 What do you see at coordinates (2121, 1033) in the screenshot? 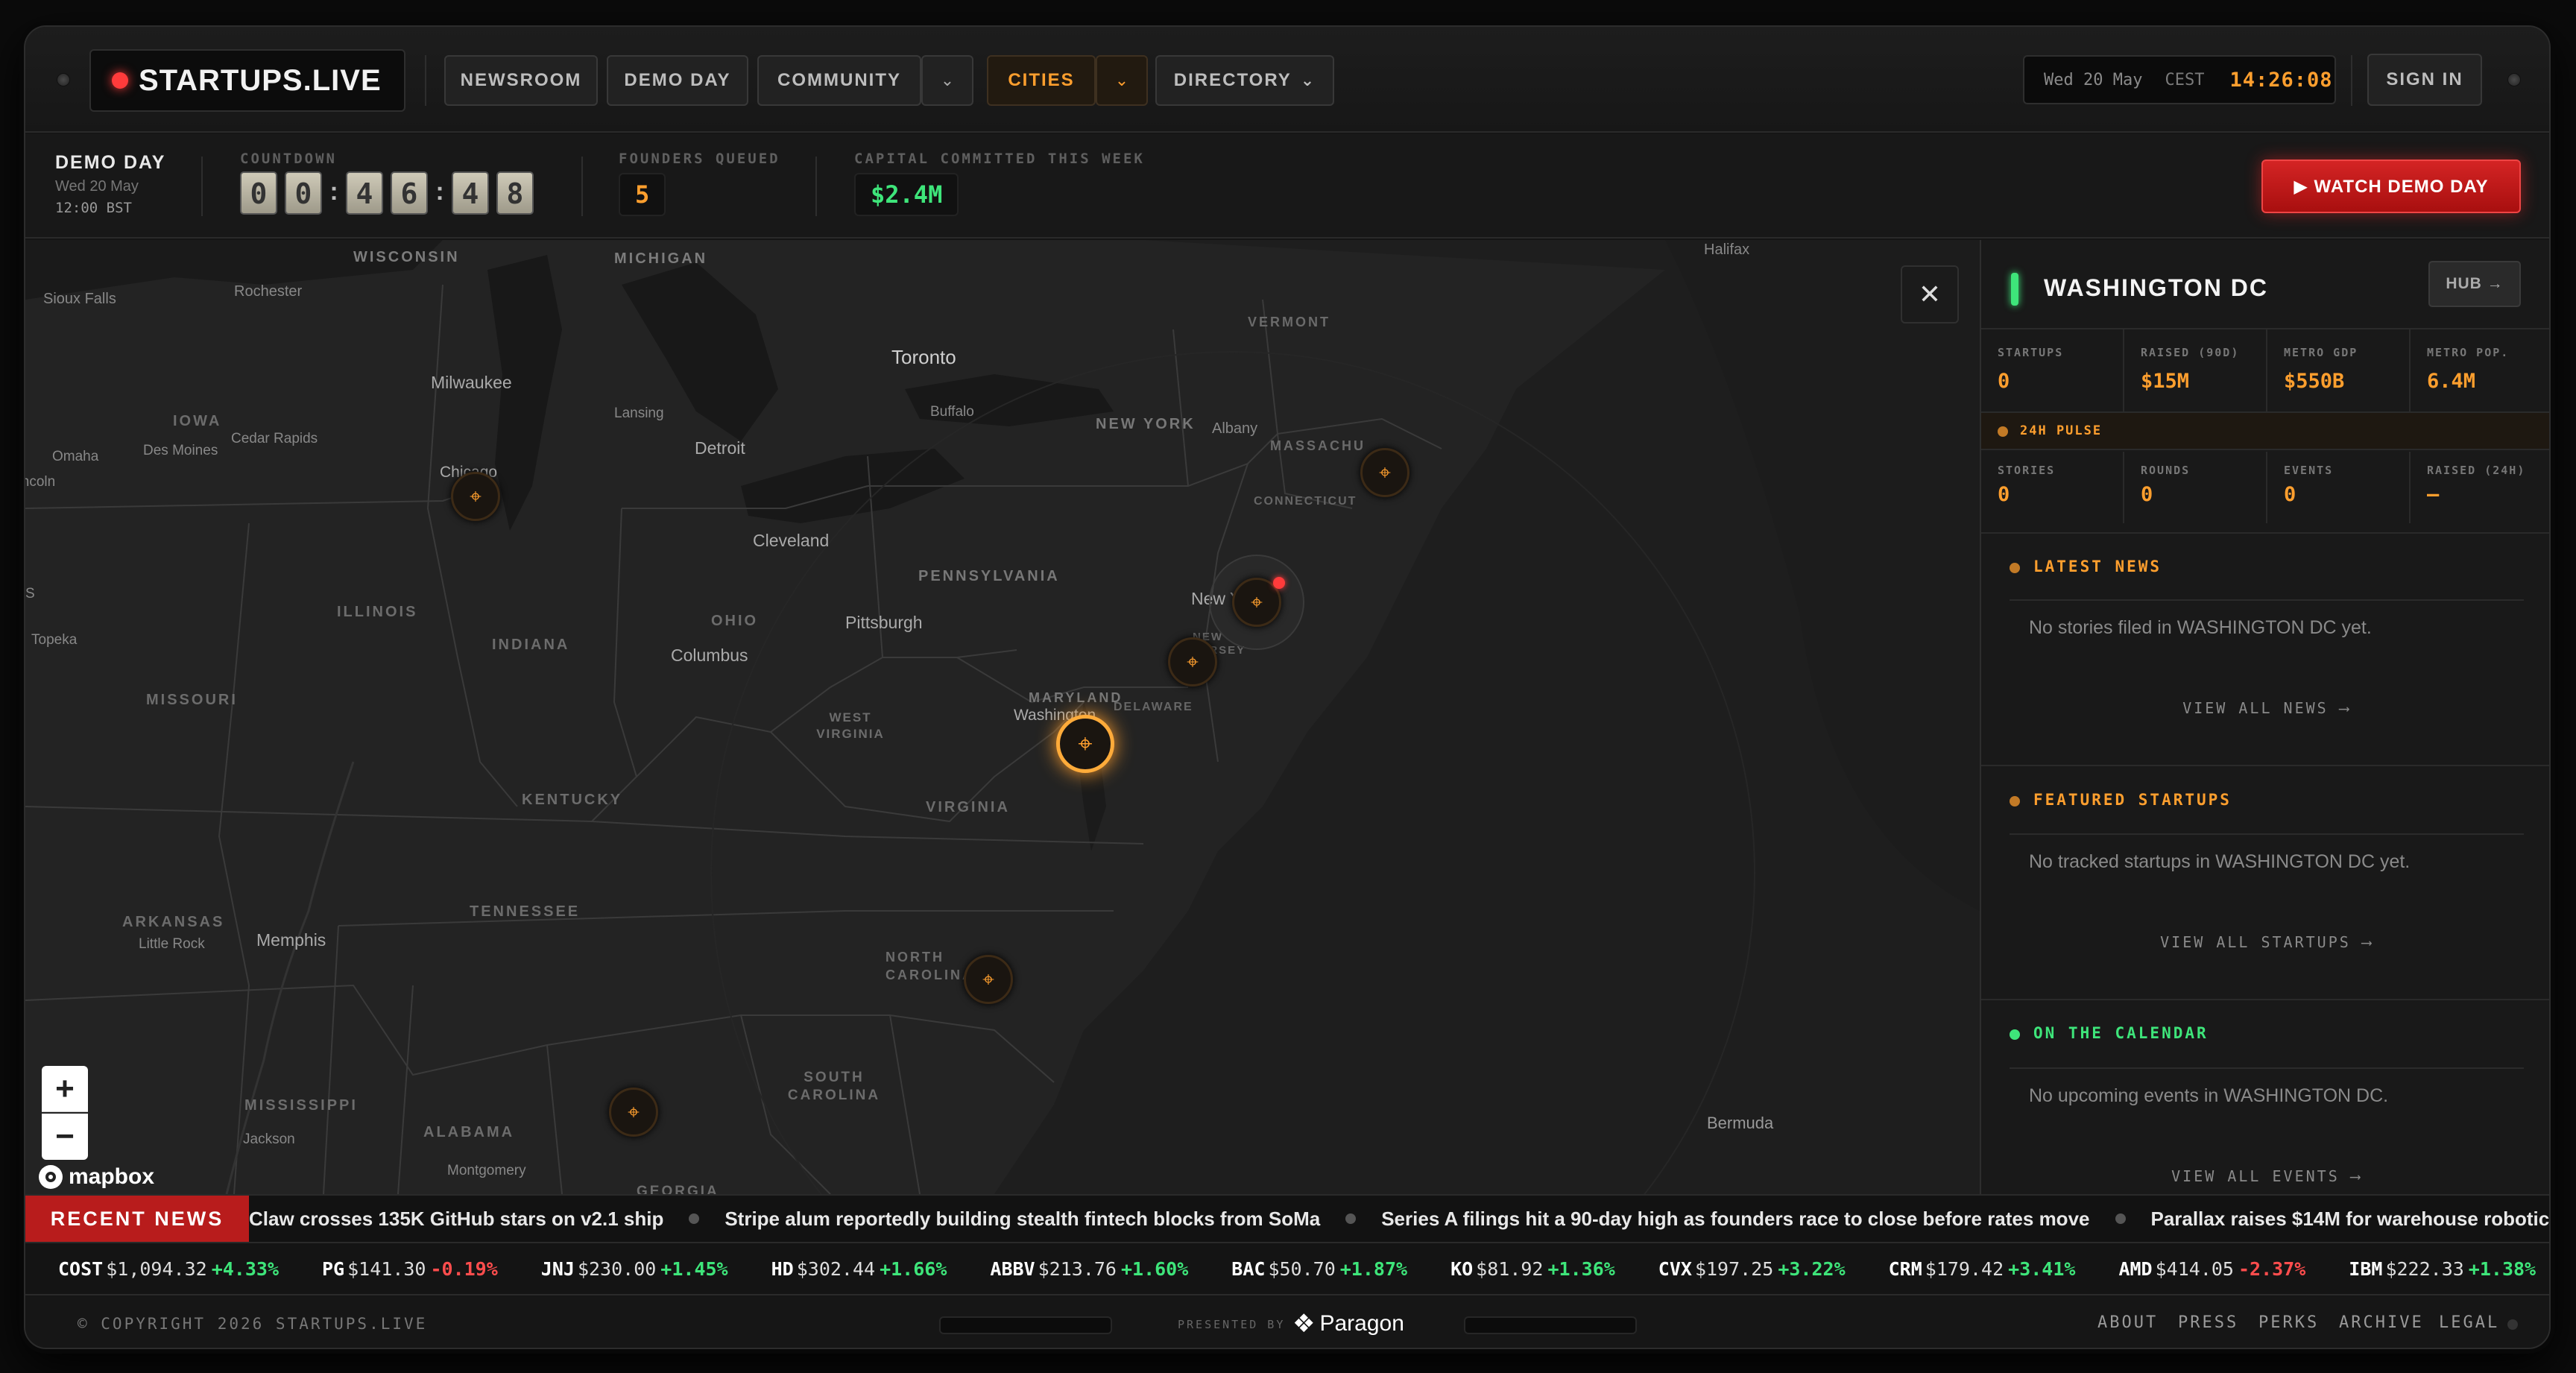
I see `calendar-title: ON THE CALENDAR` at bounding box center [2121, 1033].